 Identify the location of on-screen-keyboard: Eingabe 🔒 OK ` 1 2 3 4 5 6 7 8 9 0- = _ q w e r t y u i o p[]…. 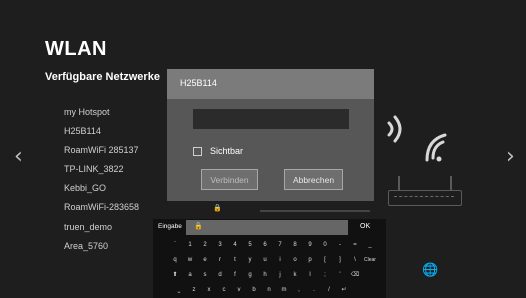
(269, 258).